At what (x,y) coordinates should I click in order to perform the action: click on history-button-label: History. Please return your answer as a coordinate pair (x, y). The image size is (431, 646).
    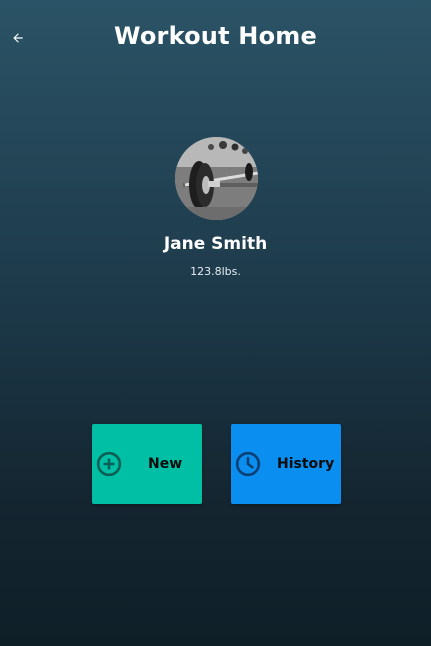
    Looking at the image, I should click on (306, 464).